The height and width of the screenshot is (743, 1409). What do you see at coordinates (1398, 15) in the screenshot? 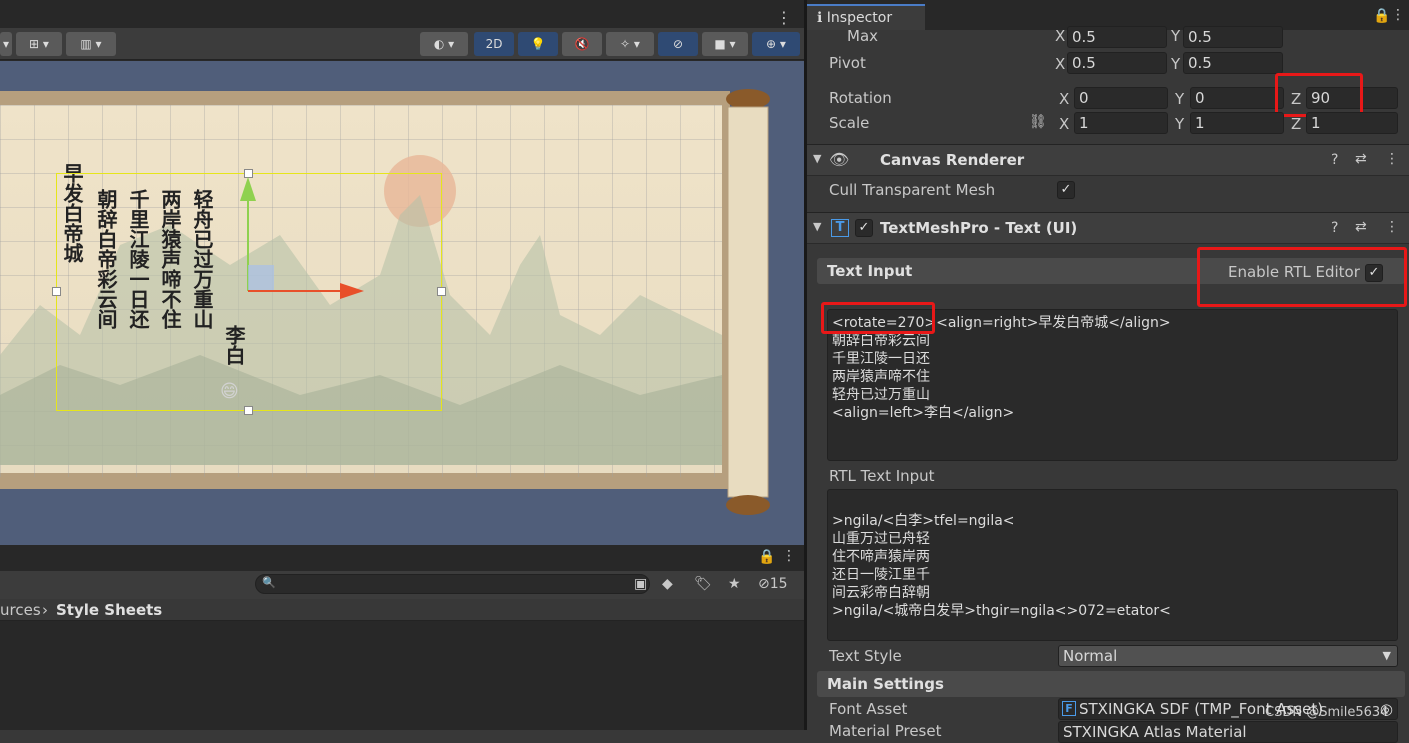
I see `inspector-menu-icon: ⋮` at bounding box center [1398, 15].